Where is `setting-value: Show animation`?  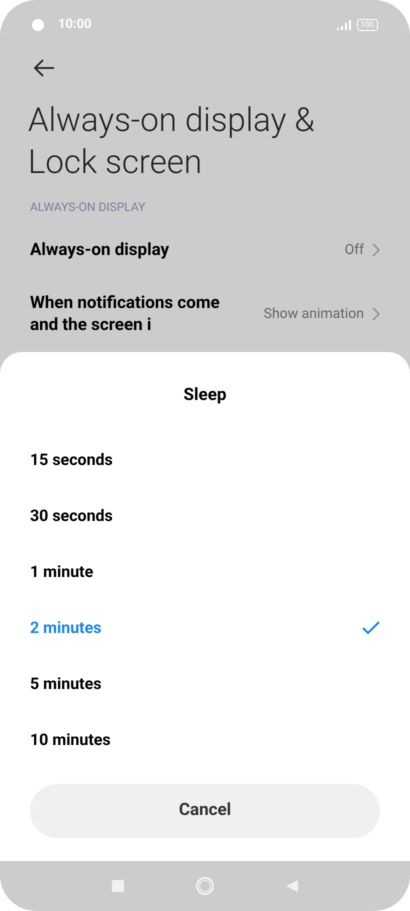 setting-value: Show animation is located at coordinates (314, 314).